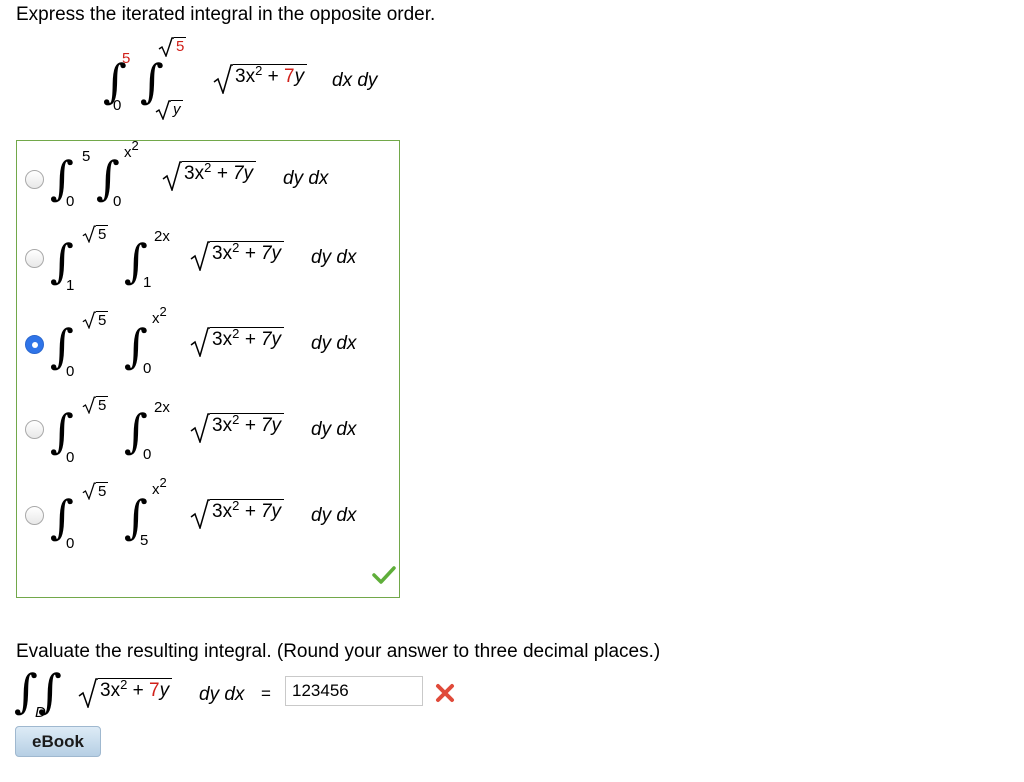 The width and height of the screenshot is (1024, 782). I want to click on option-5-order: dy dx, so click(334, 515).